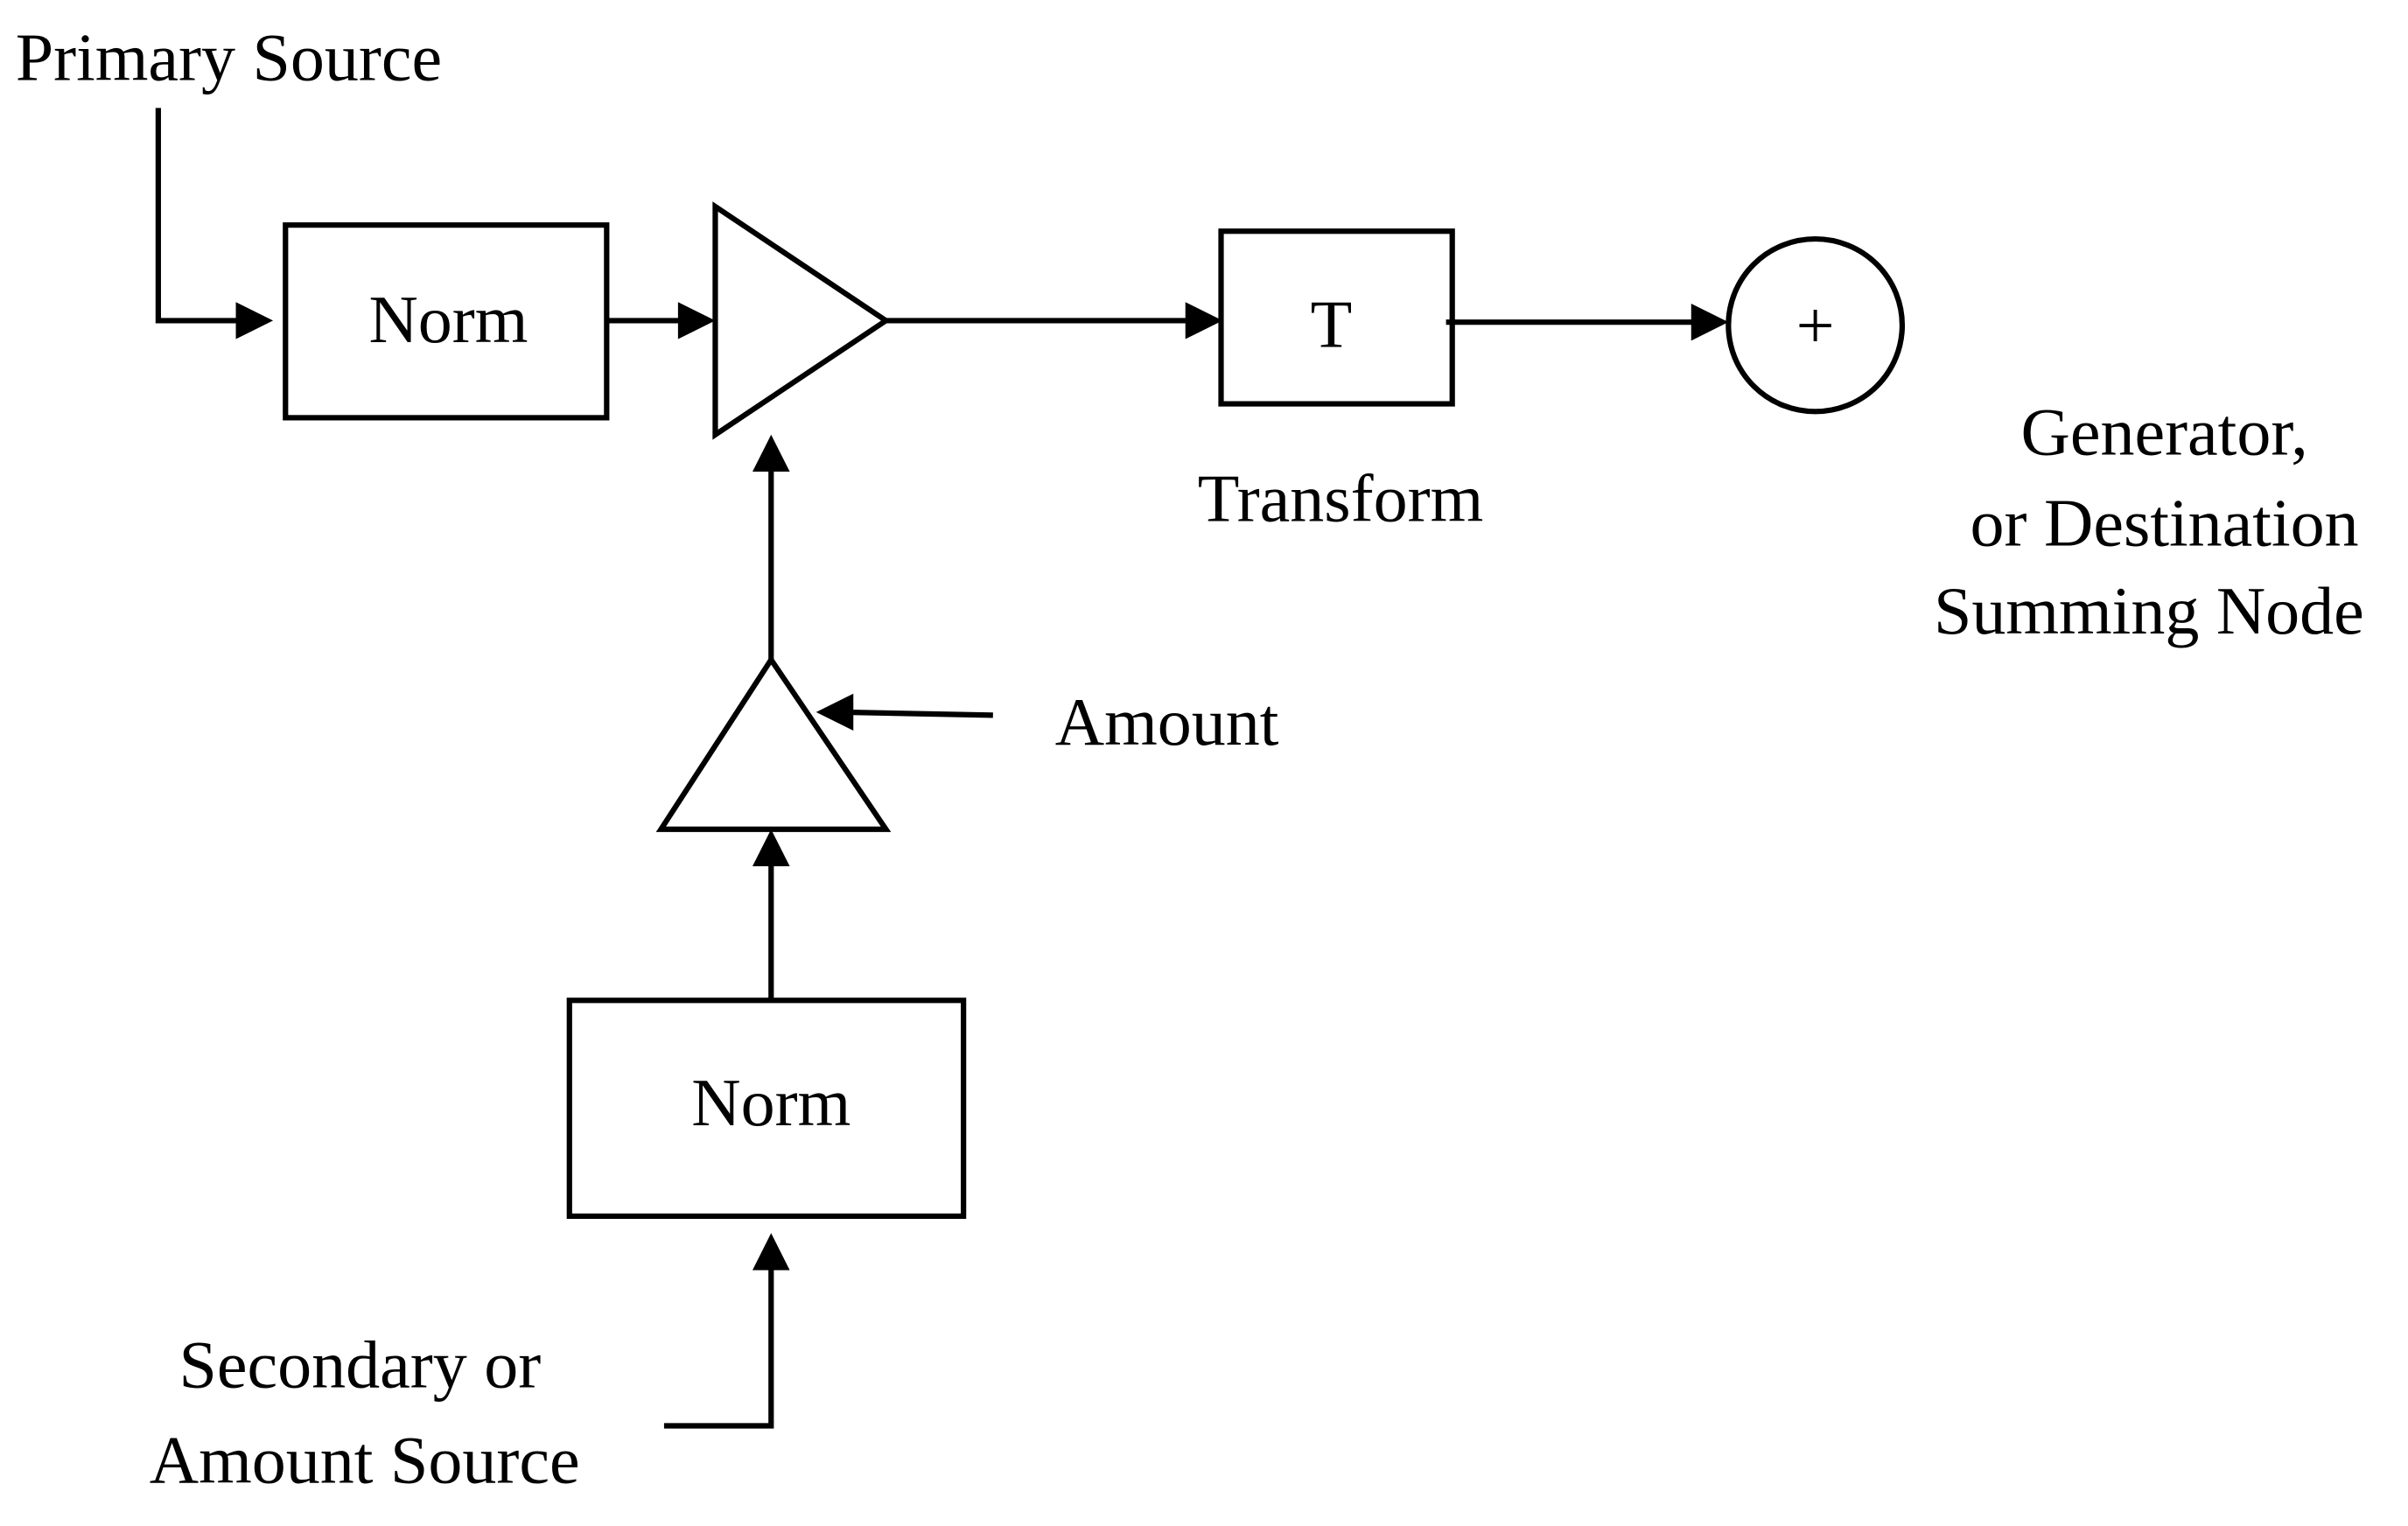  I want to click on destination-label-line2: or Destination, so click(2164, 523).